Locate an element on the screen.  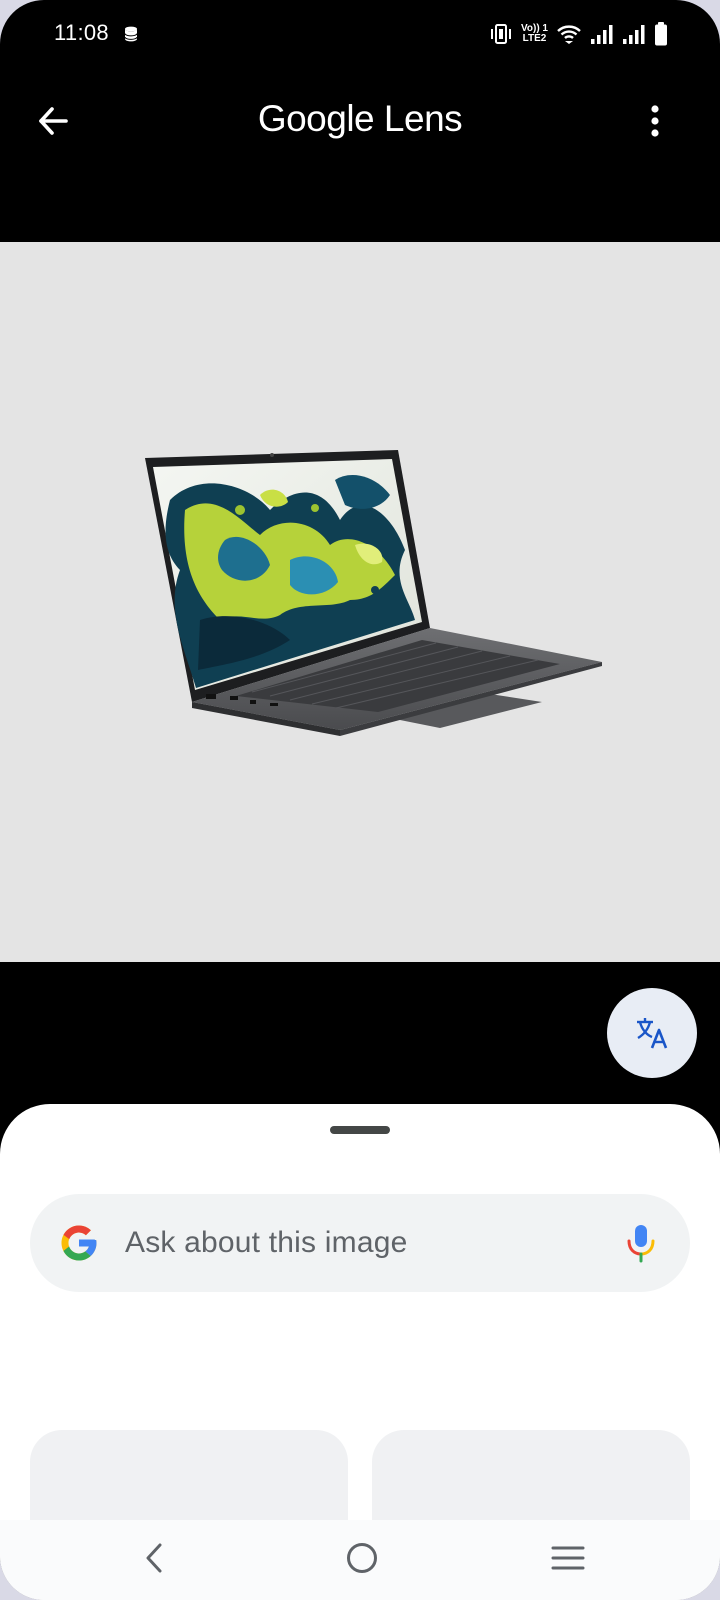
nav-home-button is located at coordinates (362, 1558).